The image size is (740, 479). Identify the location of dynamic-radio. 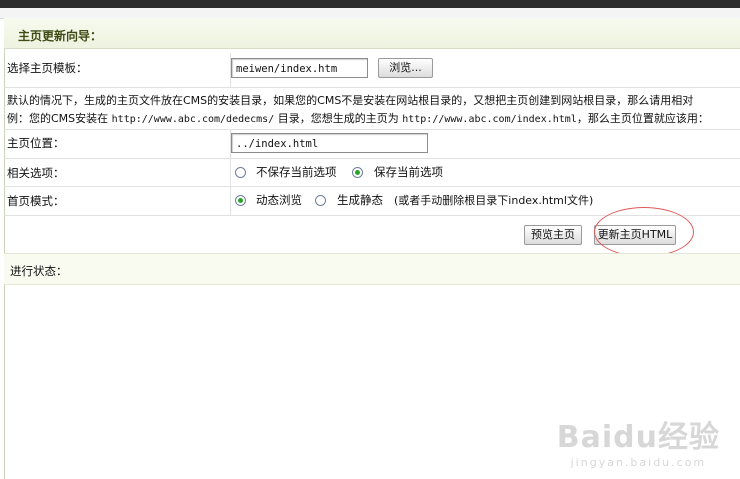
(240, 200).